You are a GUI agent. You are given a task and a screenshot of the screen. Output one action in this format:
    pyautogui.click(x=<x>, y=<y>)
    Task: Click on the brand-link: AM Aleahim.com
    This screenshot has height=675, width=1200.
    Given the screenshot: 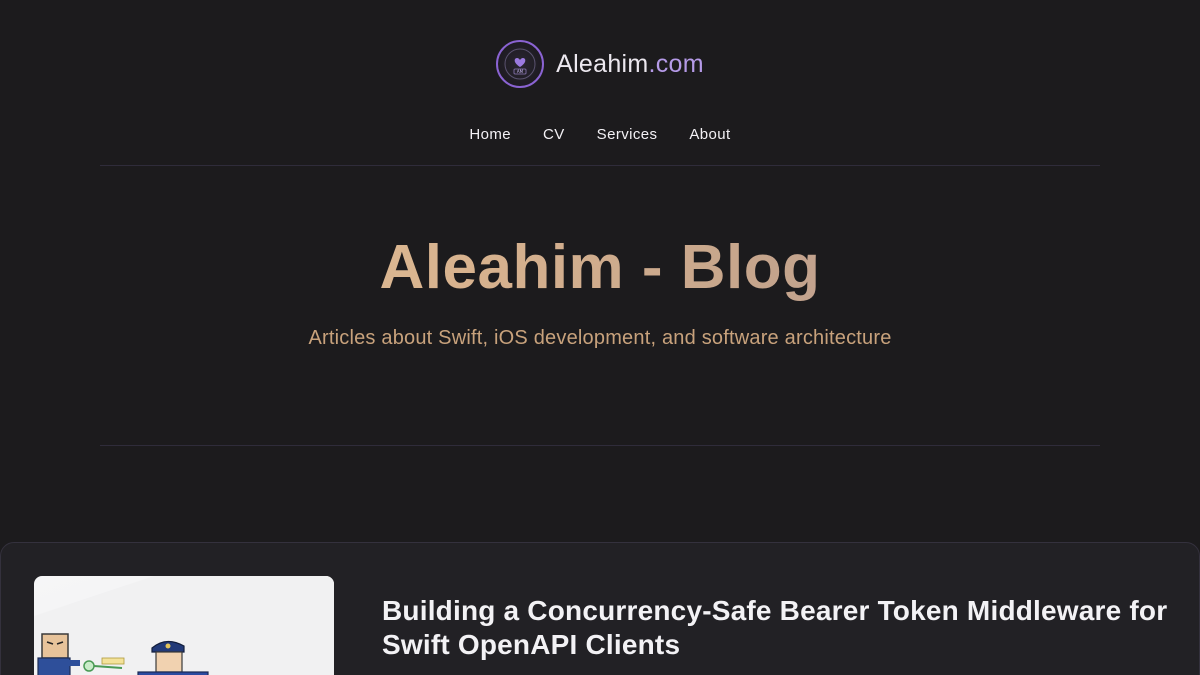 What is the action you would take?
    pyautogui.click(x=600, y=64)
    